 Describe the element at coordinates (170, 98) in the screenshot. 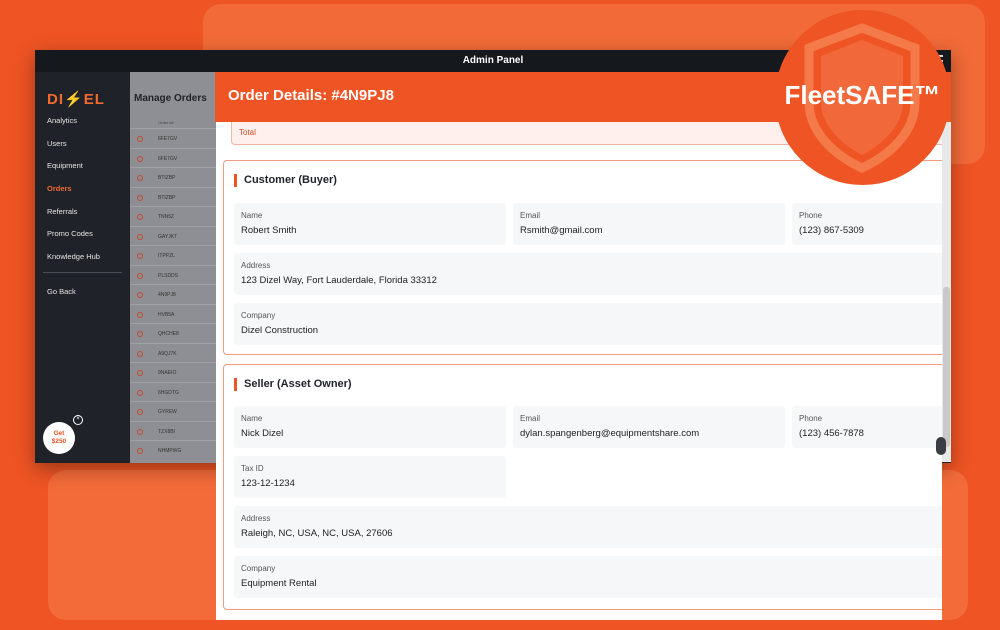

I see `manage-orders-title: Manage Orders` at that location.